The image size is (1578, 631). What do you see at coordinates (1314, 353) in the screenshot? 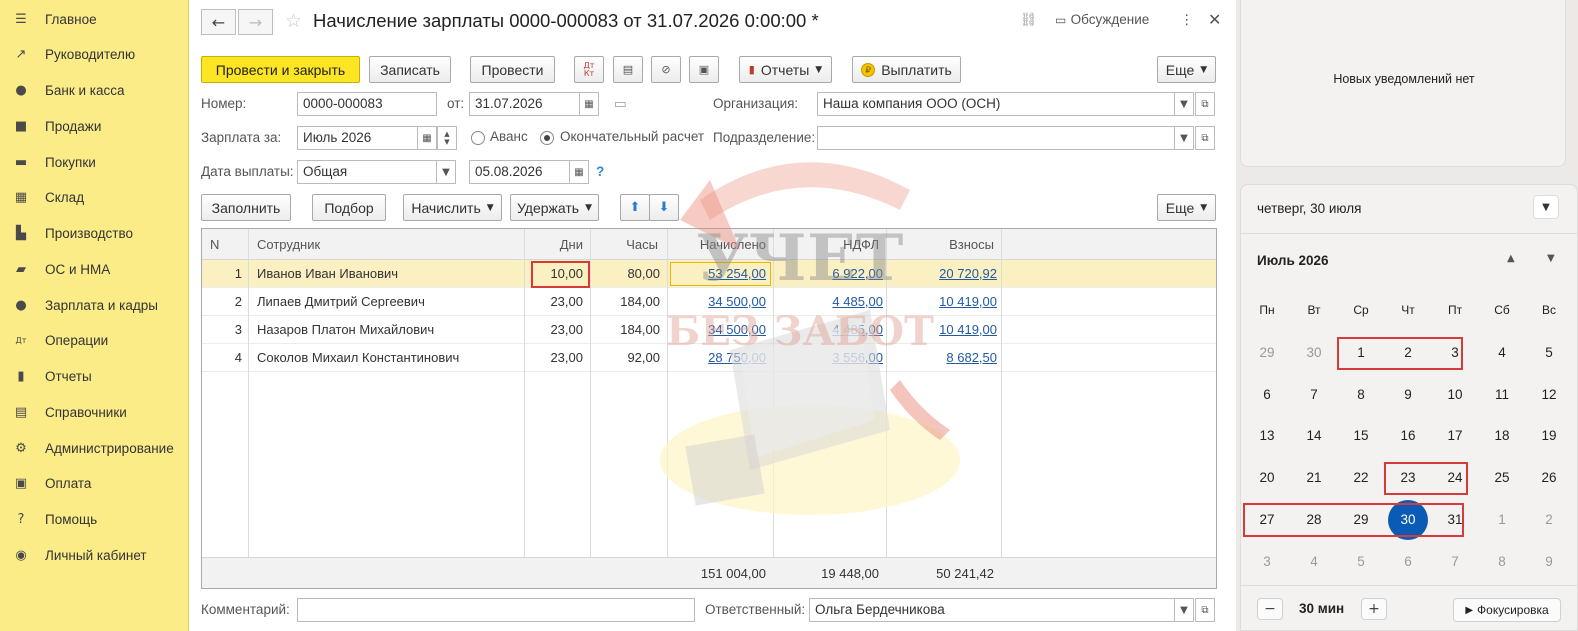
I see `calendar-day: 30` at bounding box center [1314, 353].